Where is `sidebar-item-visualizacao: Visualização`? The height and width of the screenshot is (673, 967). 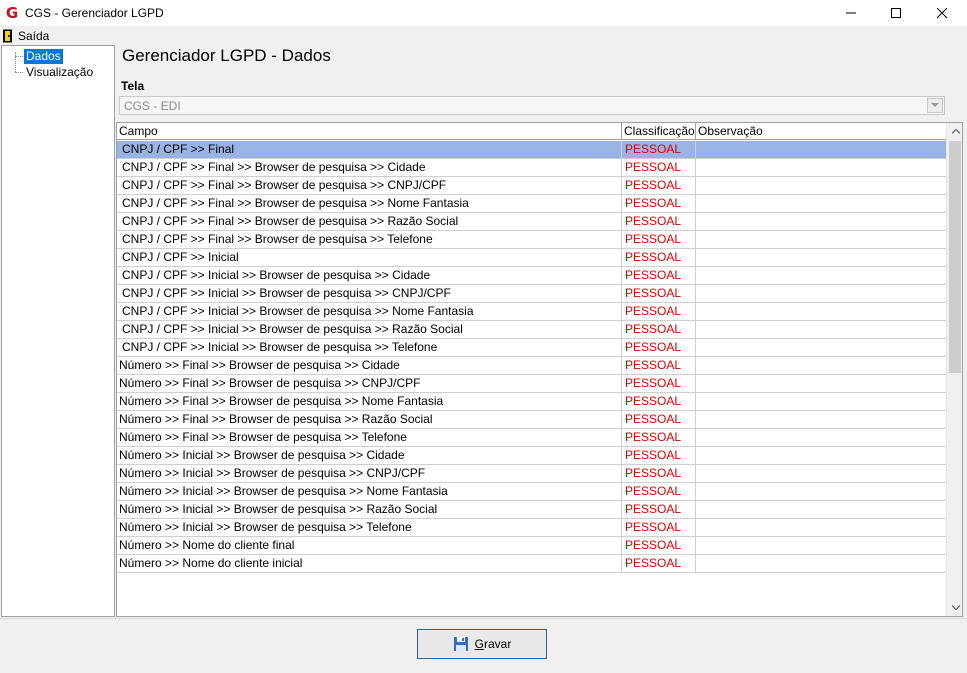 sidebar-item-visualizacao: Visualização is located at coordinates (59, 72).